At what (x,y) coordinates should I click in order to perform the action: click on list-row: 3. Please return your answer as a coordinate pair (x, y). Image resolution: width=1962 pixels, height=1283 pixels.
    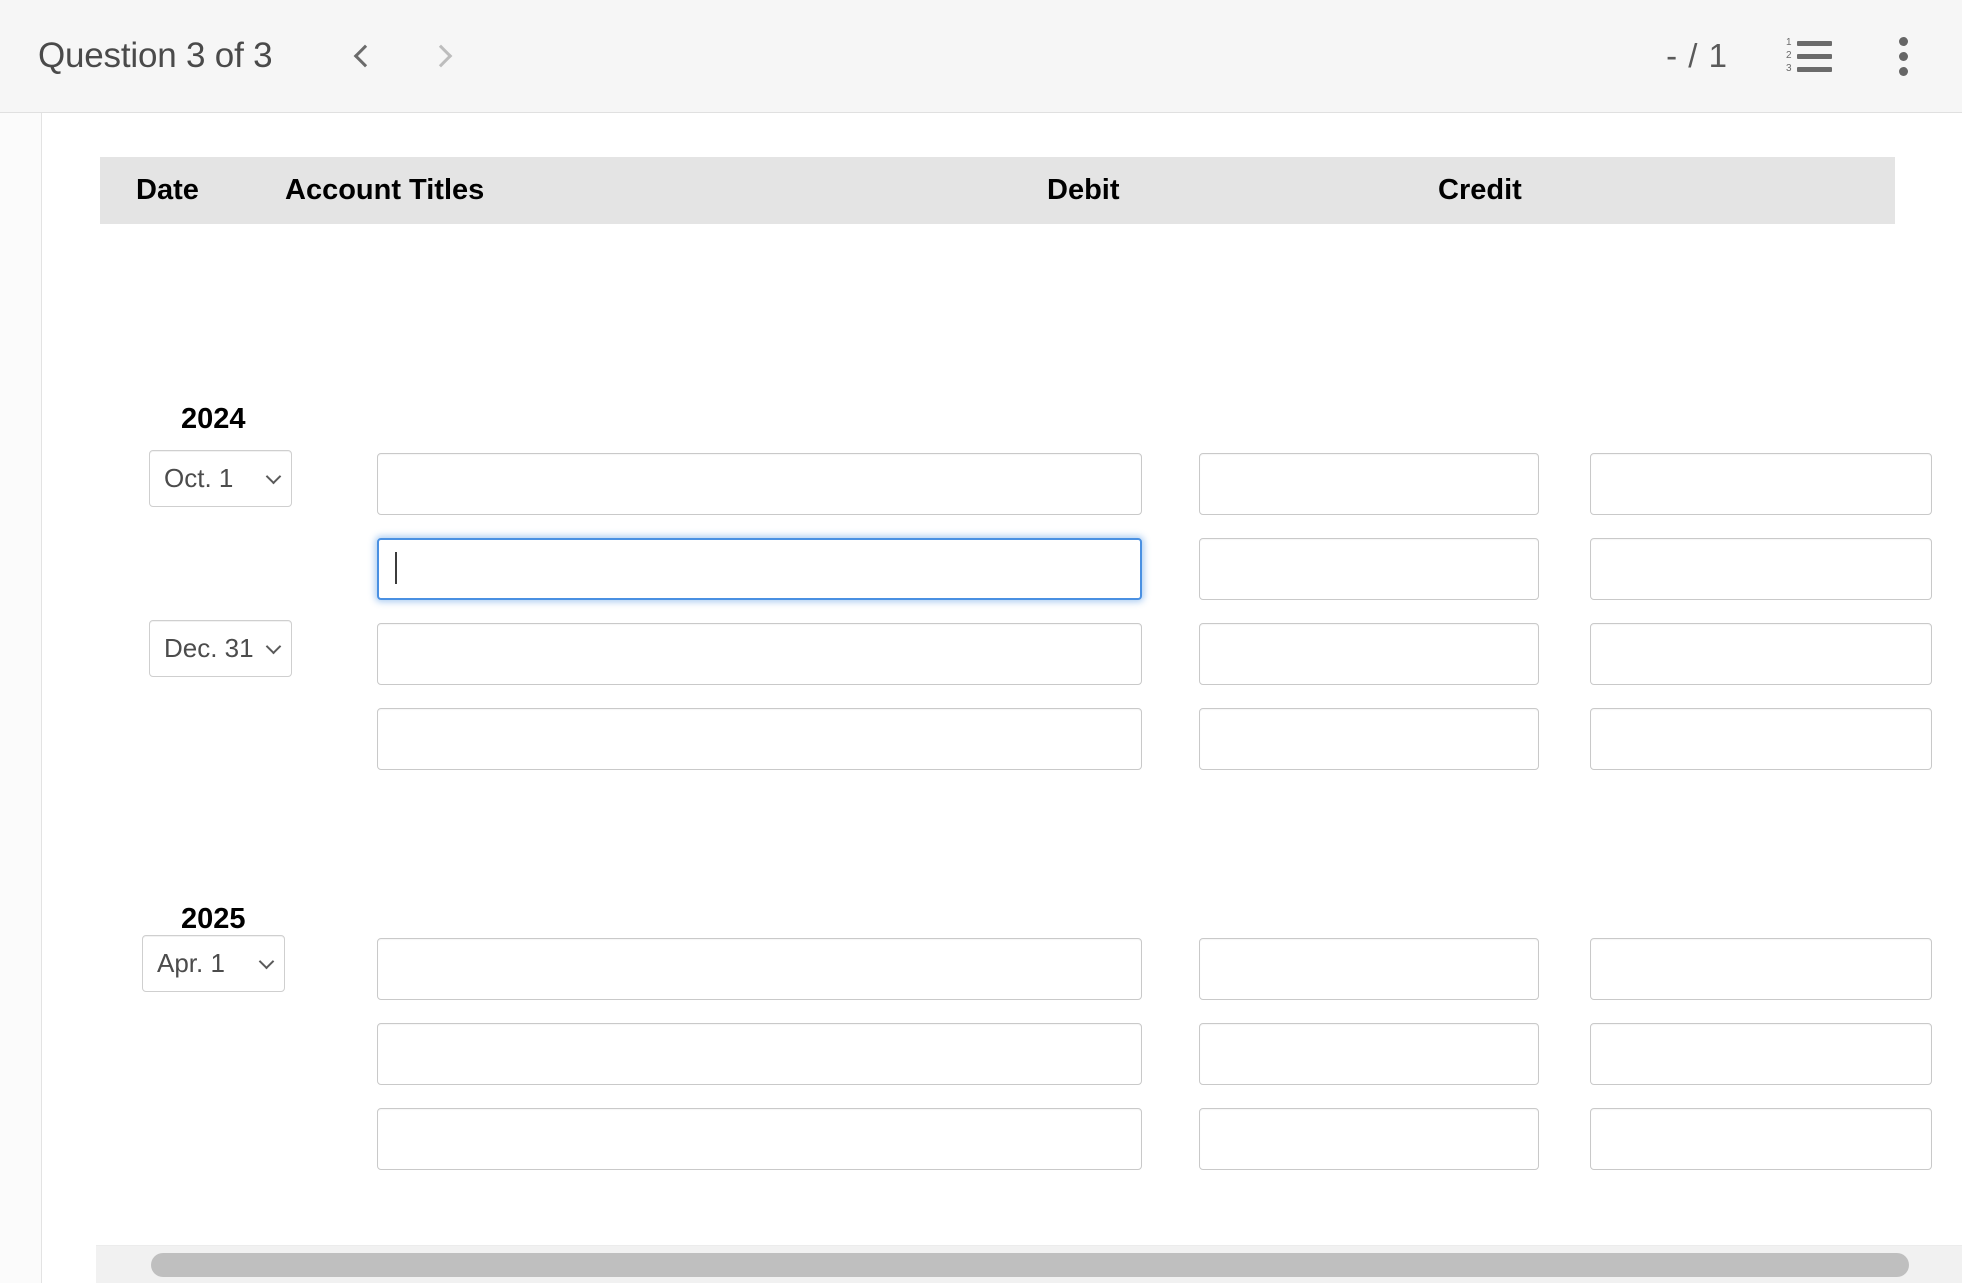
    Looking at the image, I should click on (1809, 69).